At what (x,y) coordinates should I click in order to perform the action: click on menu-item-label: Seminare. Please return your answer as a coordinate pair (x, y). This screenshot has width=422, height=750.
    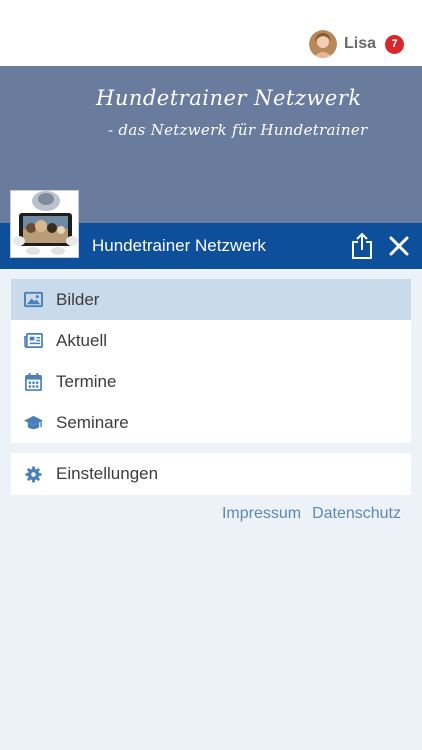
    Looking at the image, I should click on (92, 422).